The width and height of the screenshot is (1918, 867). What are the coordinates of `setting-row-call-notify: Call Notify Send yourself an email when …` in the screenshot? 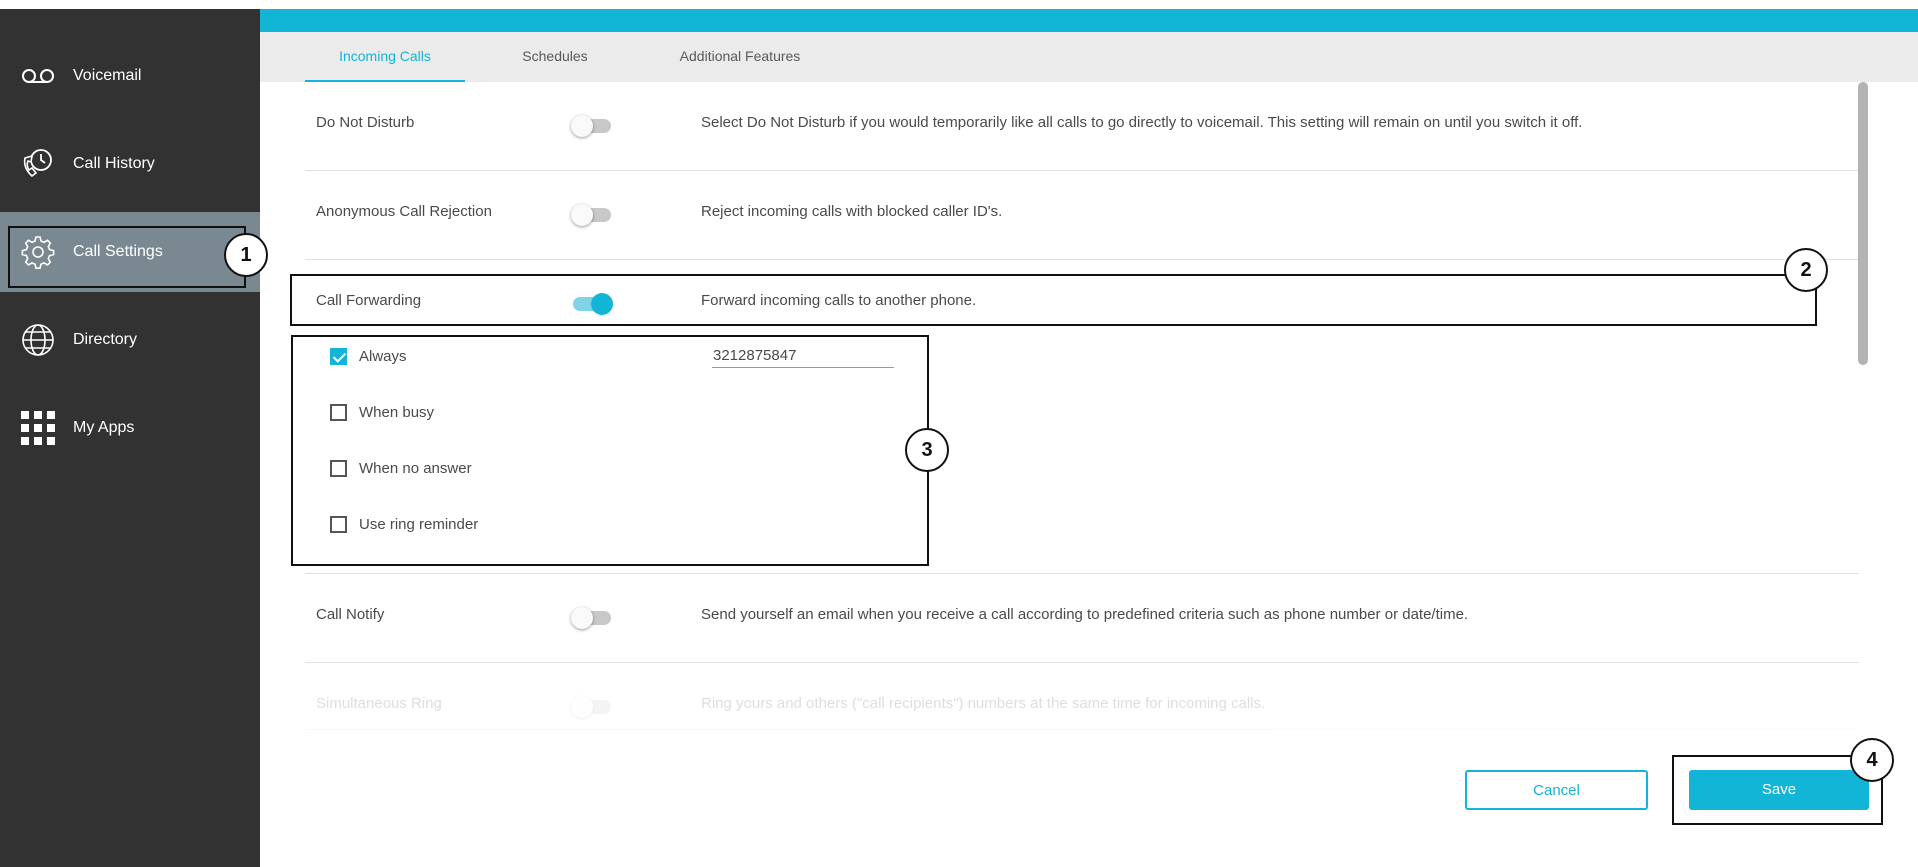 It's located at (1082, 618).